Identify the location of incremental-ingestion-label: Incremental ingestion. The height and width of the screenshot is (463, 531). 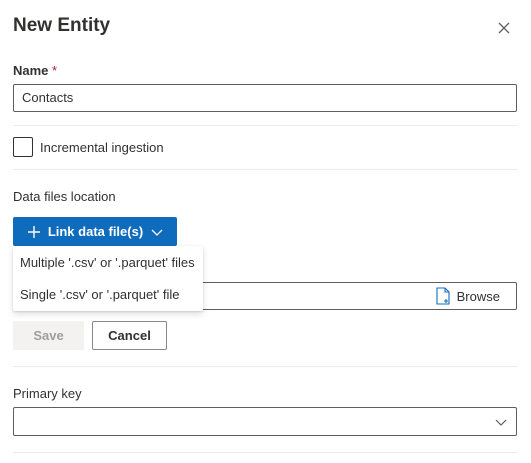
(102, 147).